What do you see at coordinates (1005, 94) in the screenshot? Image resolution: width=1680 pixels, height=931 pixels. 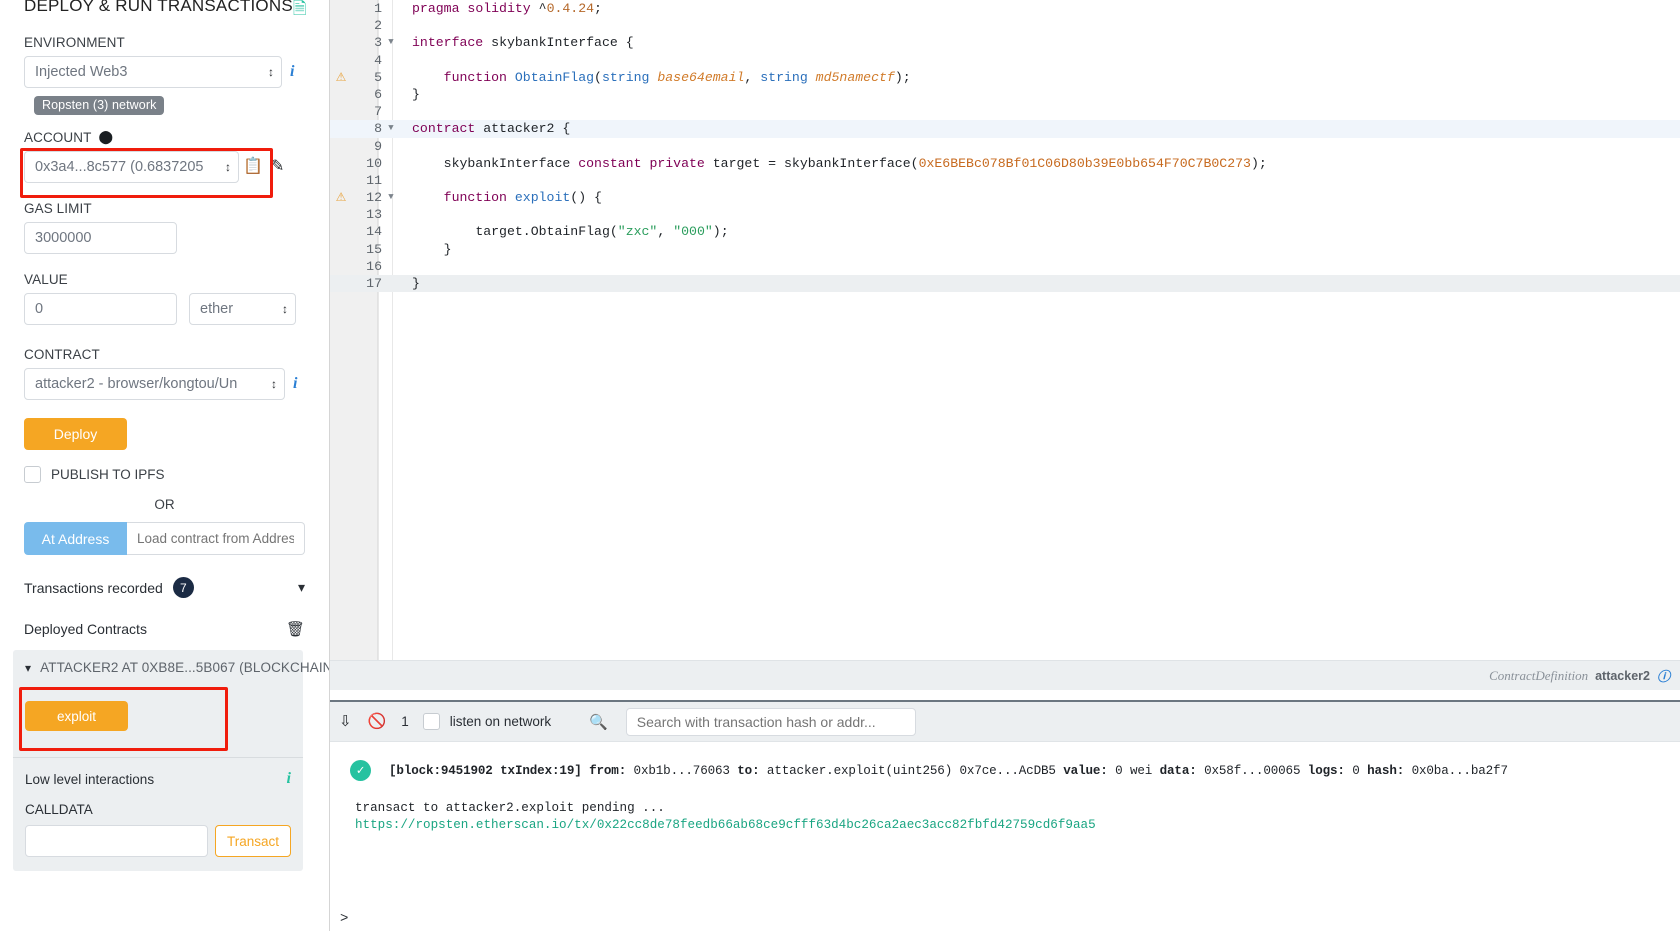 I see `code-line: 6}` at bounding box center [1005, 94].